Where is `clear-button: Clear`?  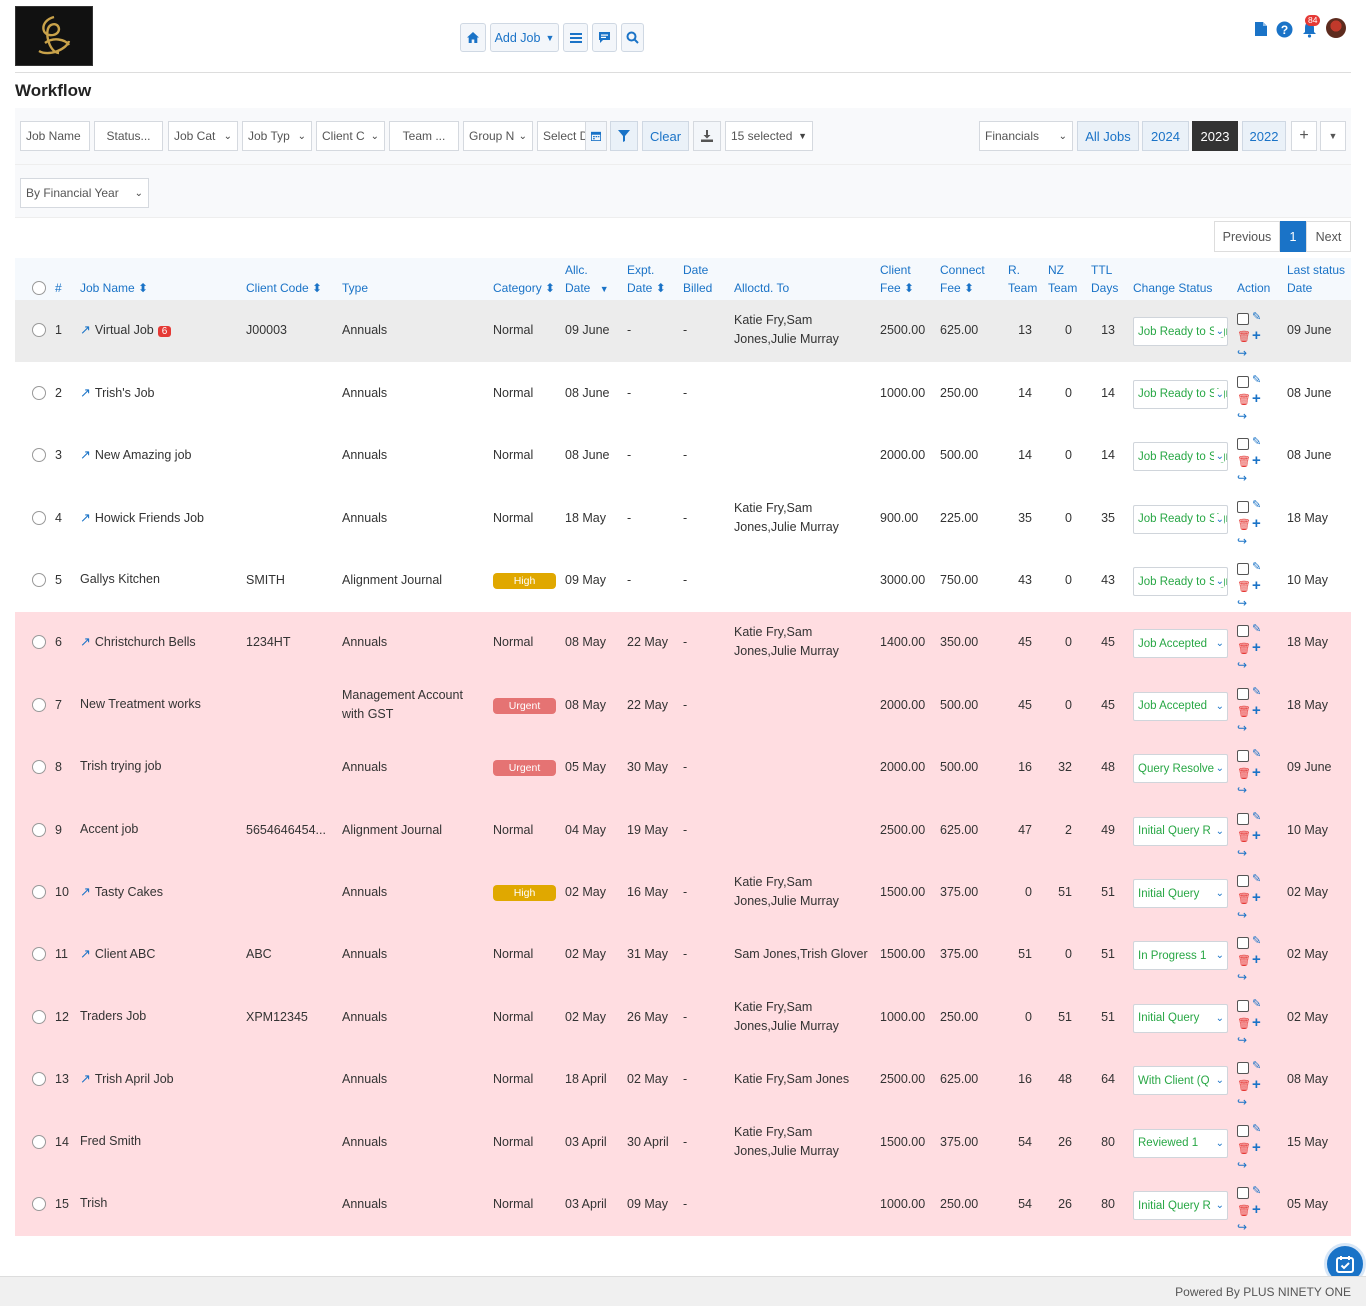
clear-button: Clear is located at coordinates (665, 136).